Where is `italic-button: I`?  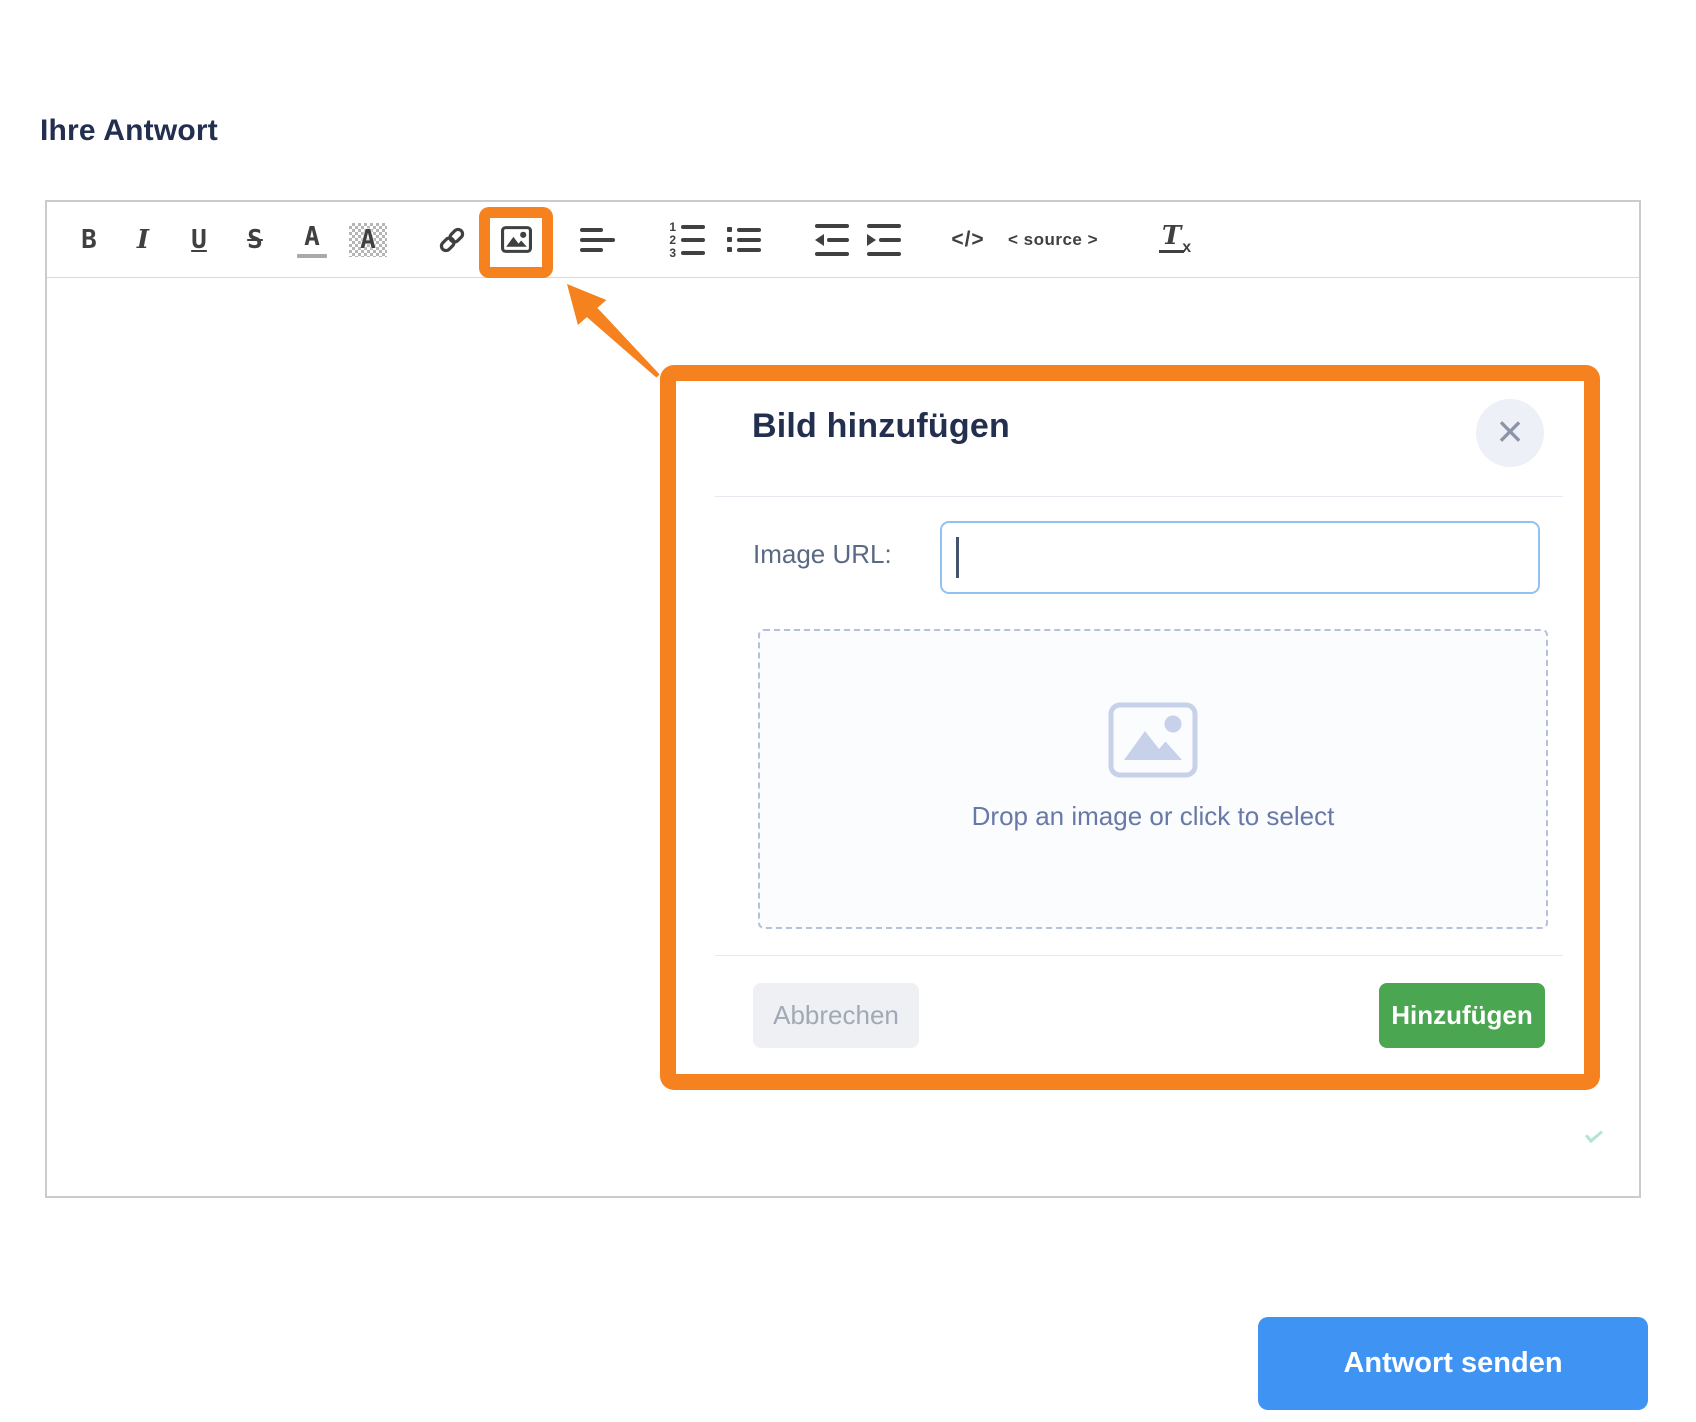
italic-button: I is located at coordinates (143, 239).